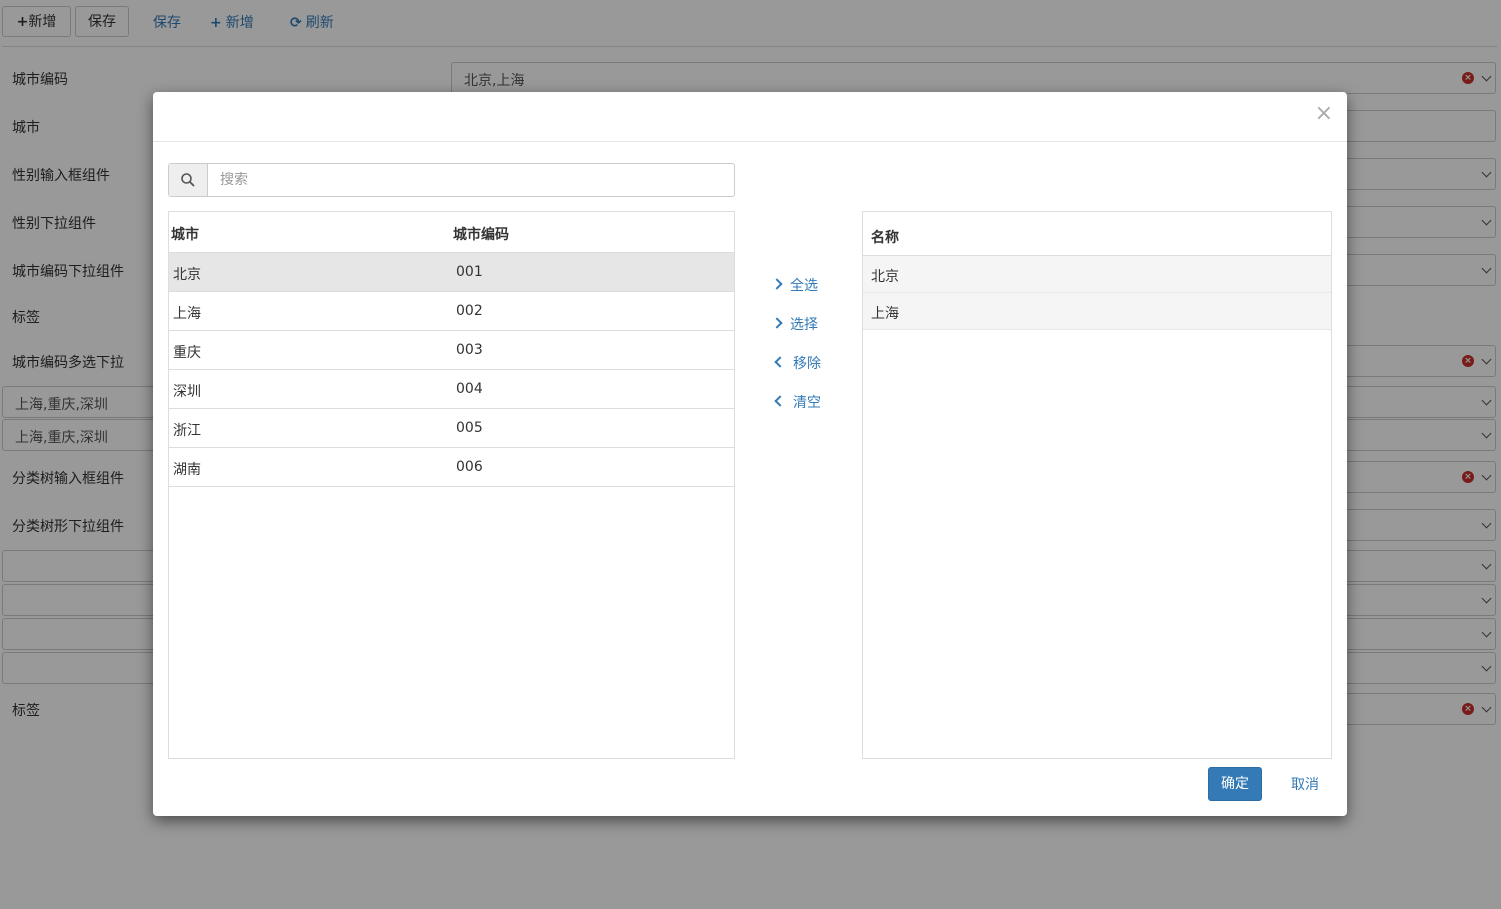 This screenshot has height=909, width=1501. I want to click on search-icon, so click(188, 180).